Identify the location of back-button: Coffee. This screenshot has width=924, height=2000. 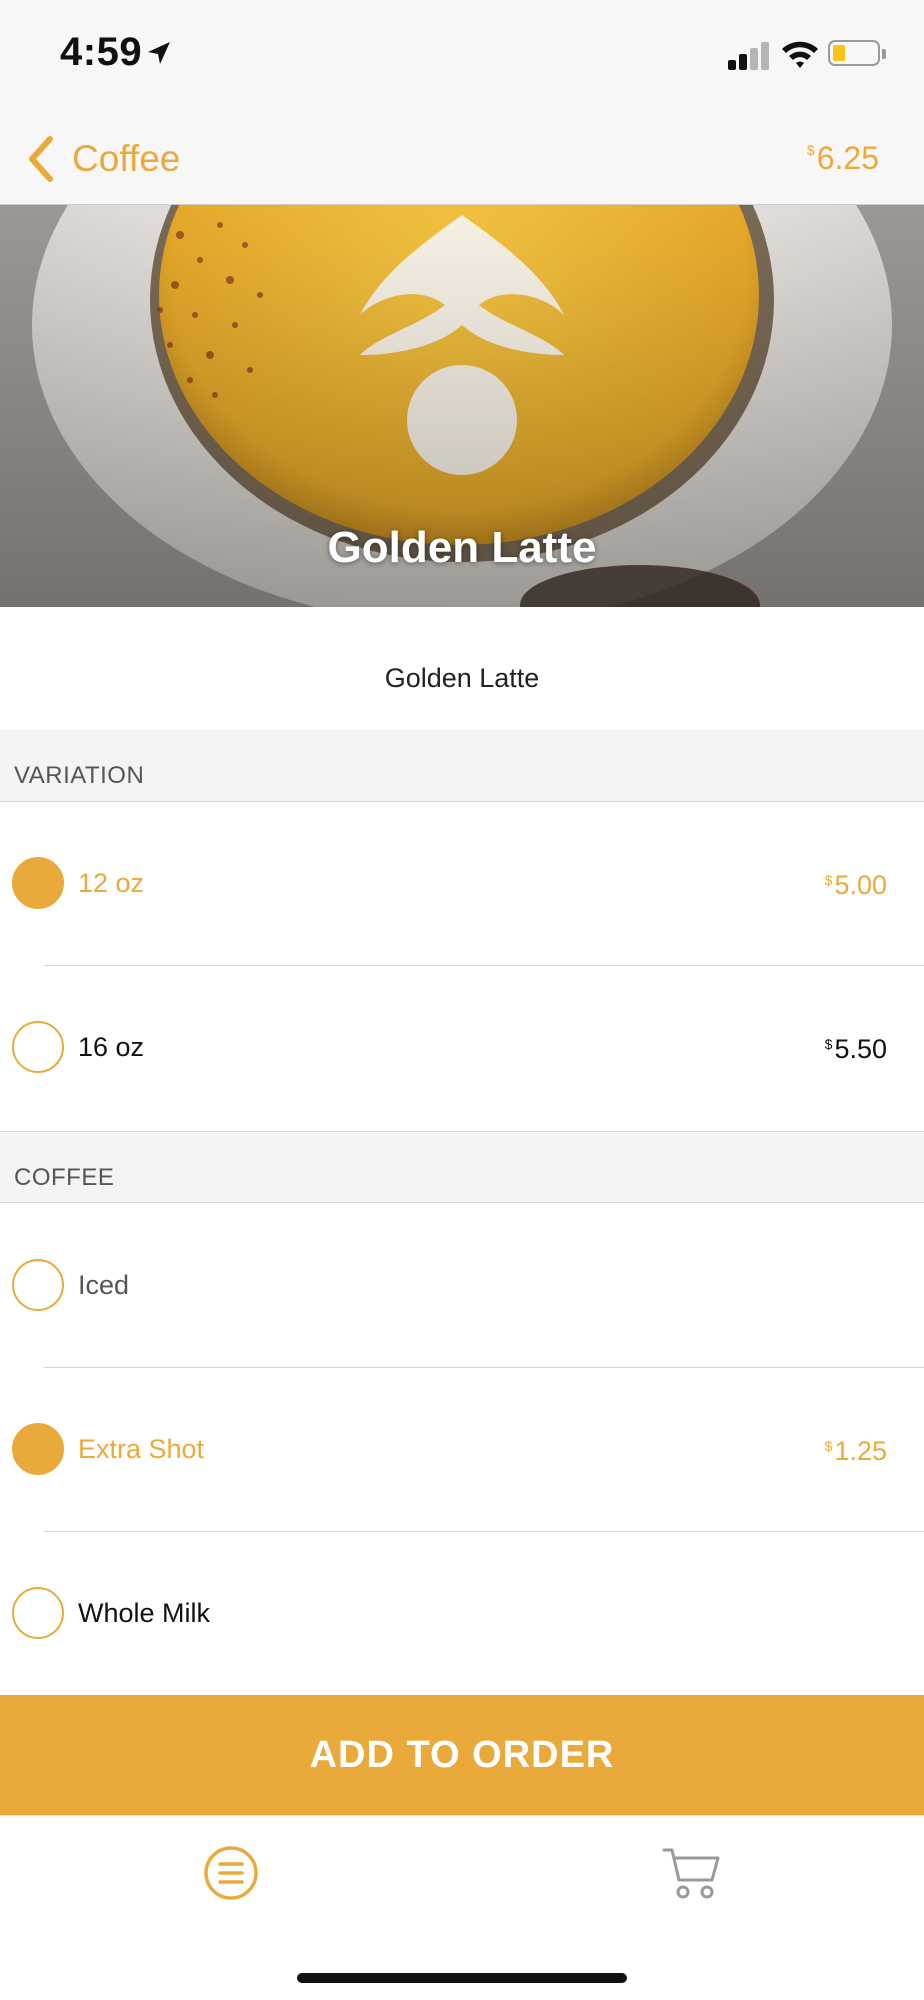
(102, 159).